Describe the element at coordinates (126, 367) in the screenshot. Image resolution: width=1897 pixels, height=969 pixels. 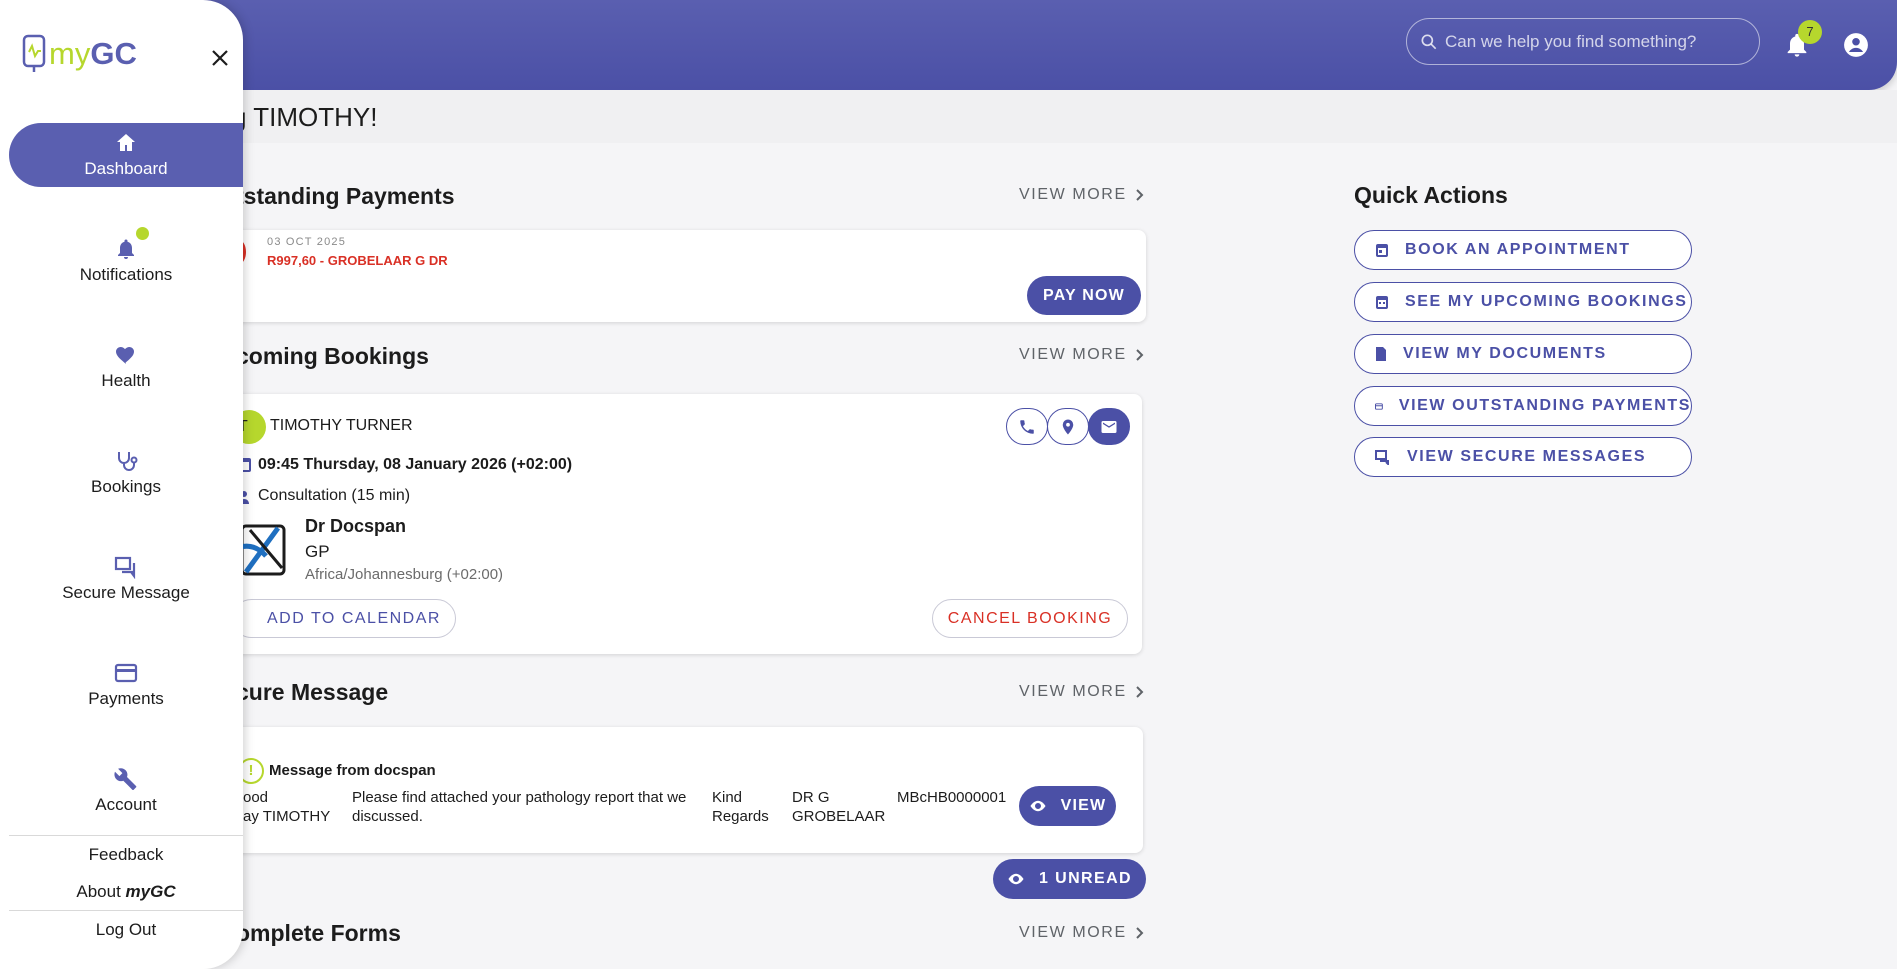
I see `sidebar-item-health: Health` at that location.